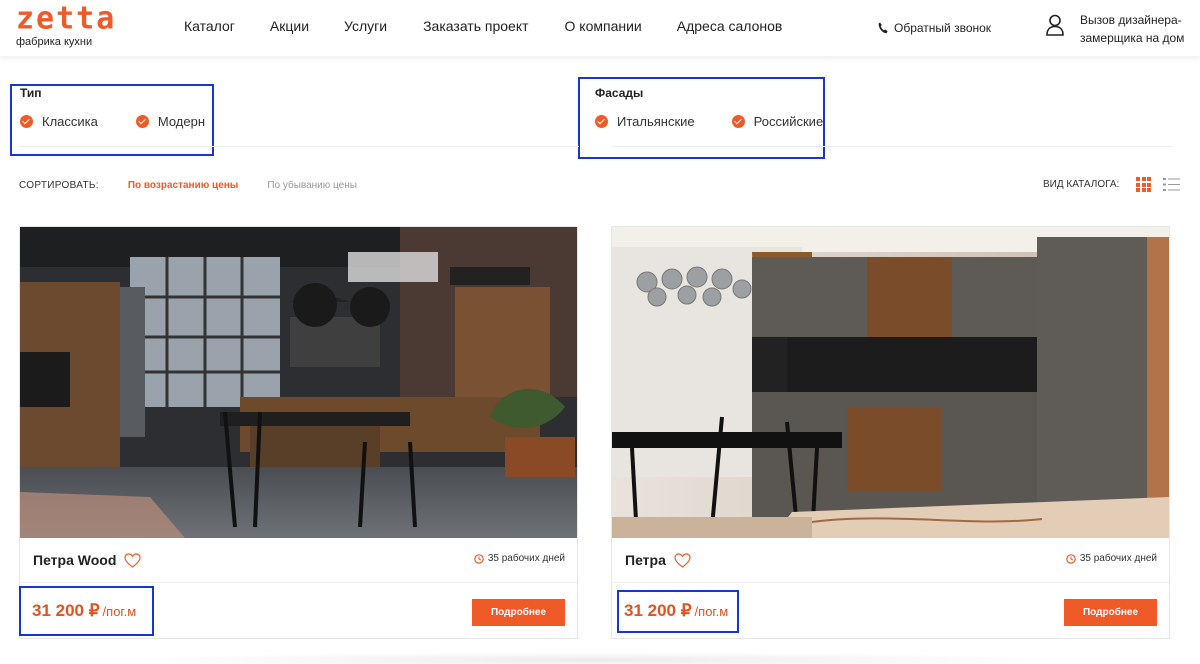 This screenshot has width=1200, height=664. I want to click on product-name: Петра, so click(645, 560).